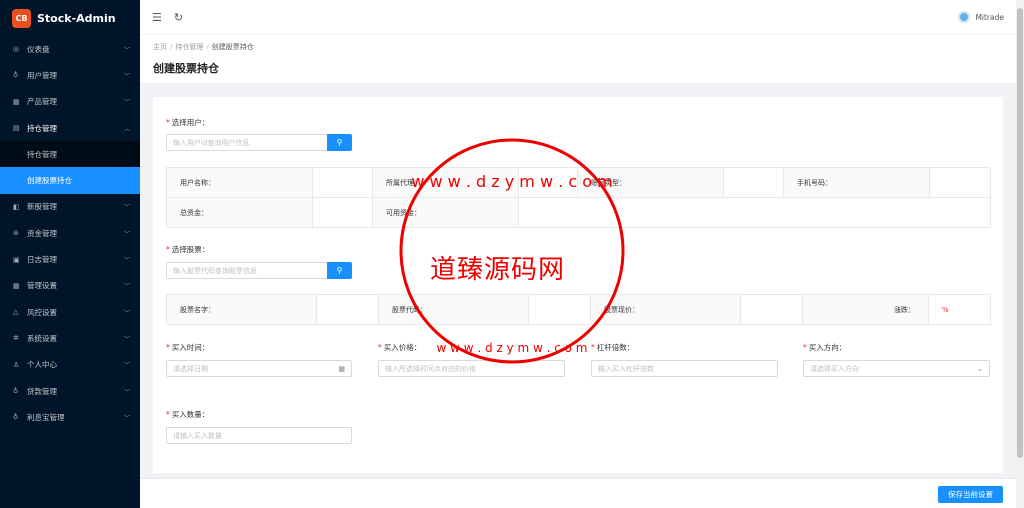  Describe the element at coordinates (896, 368) in the screenshot. I see `direction-select: 请选择买入方向 ⌄` at that location.